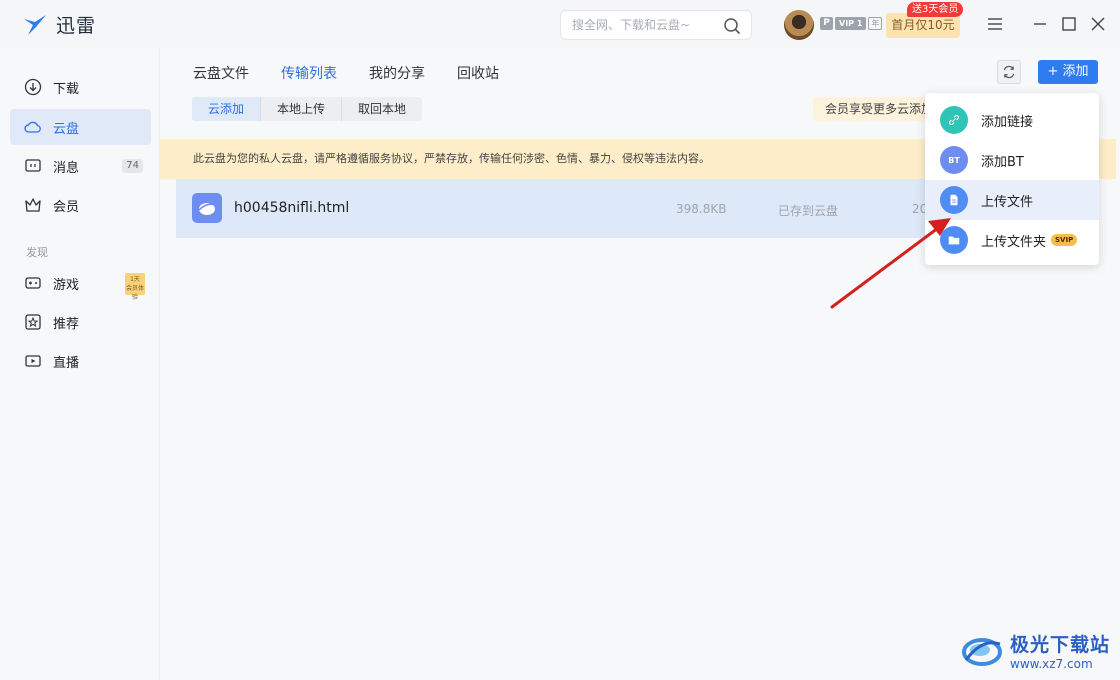 The image size is (1120, 680). What do you see at coordinates (478, 76) in the screenshot?
I see `tab-recycle-bin: 回收站` at bounding box center [478, 76].